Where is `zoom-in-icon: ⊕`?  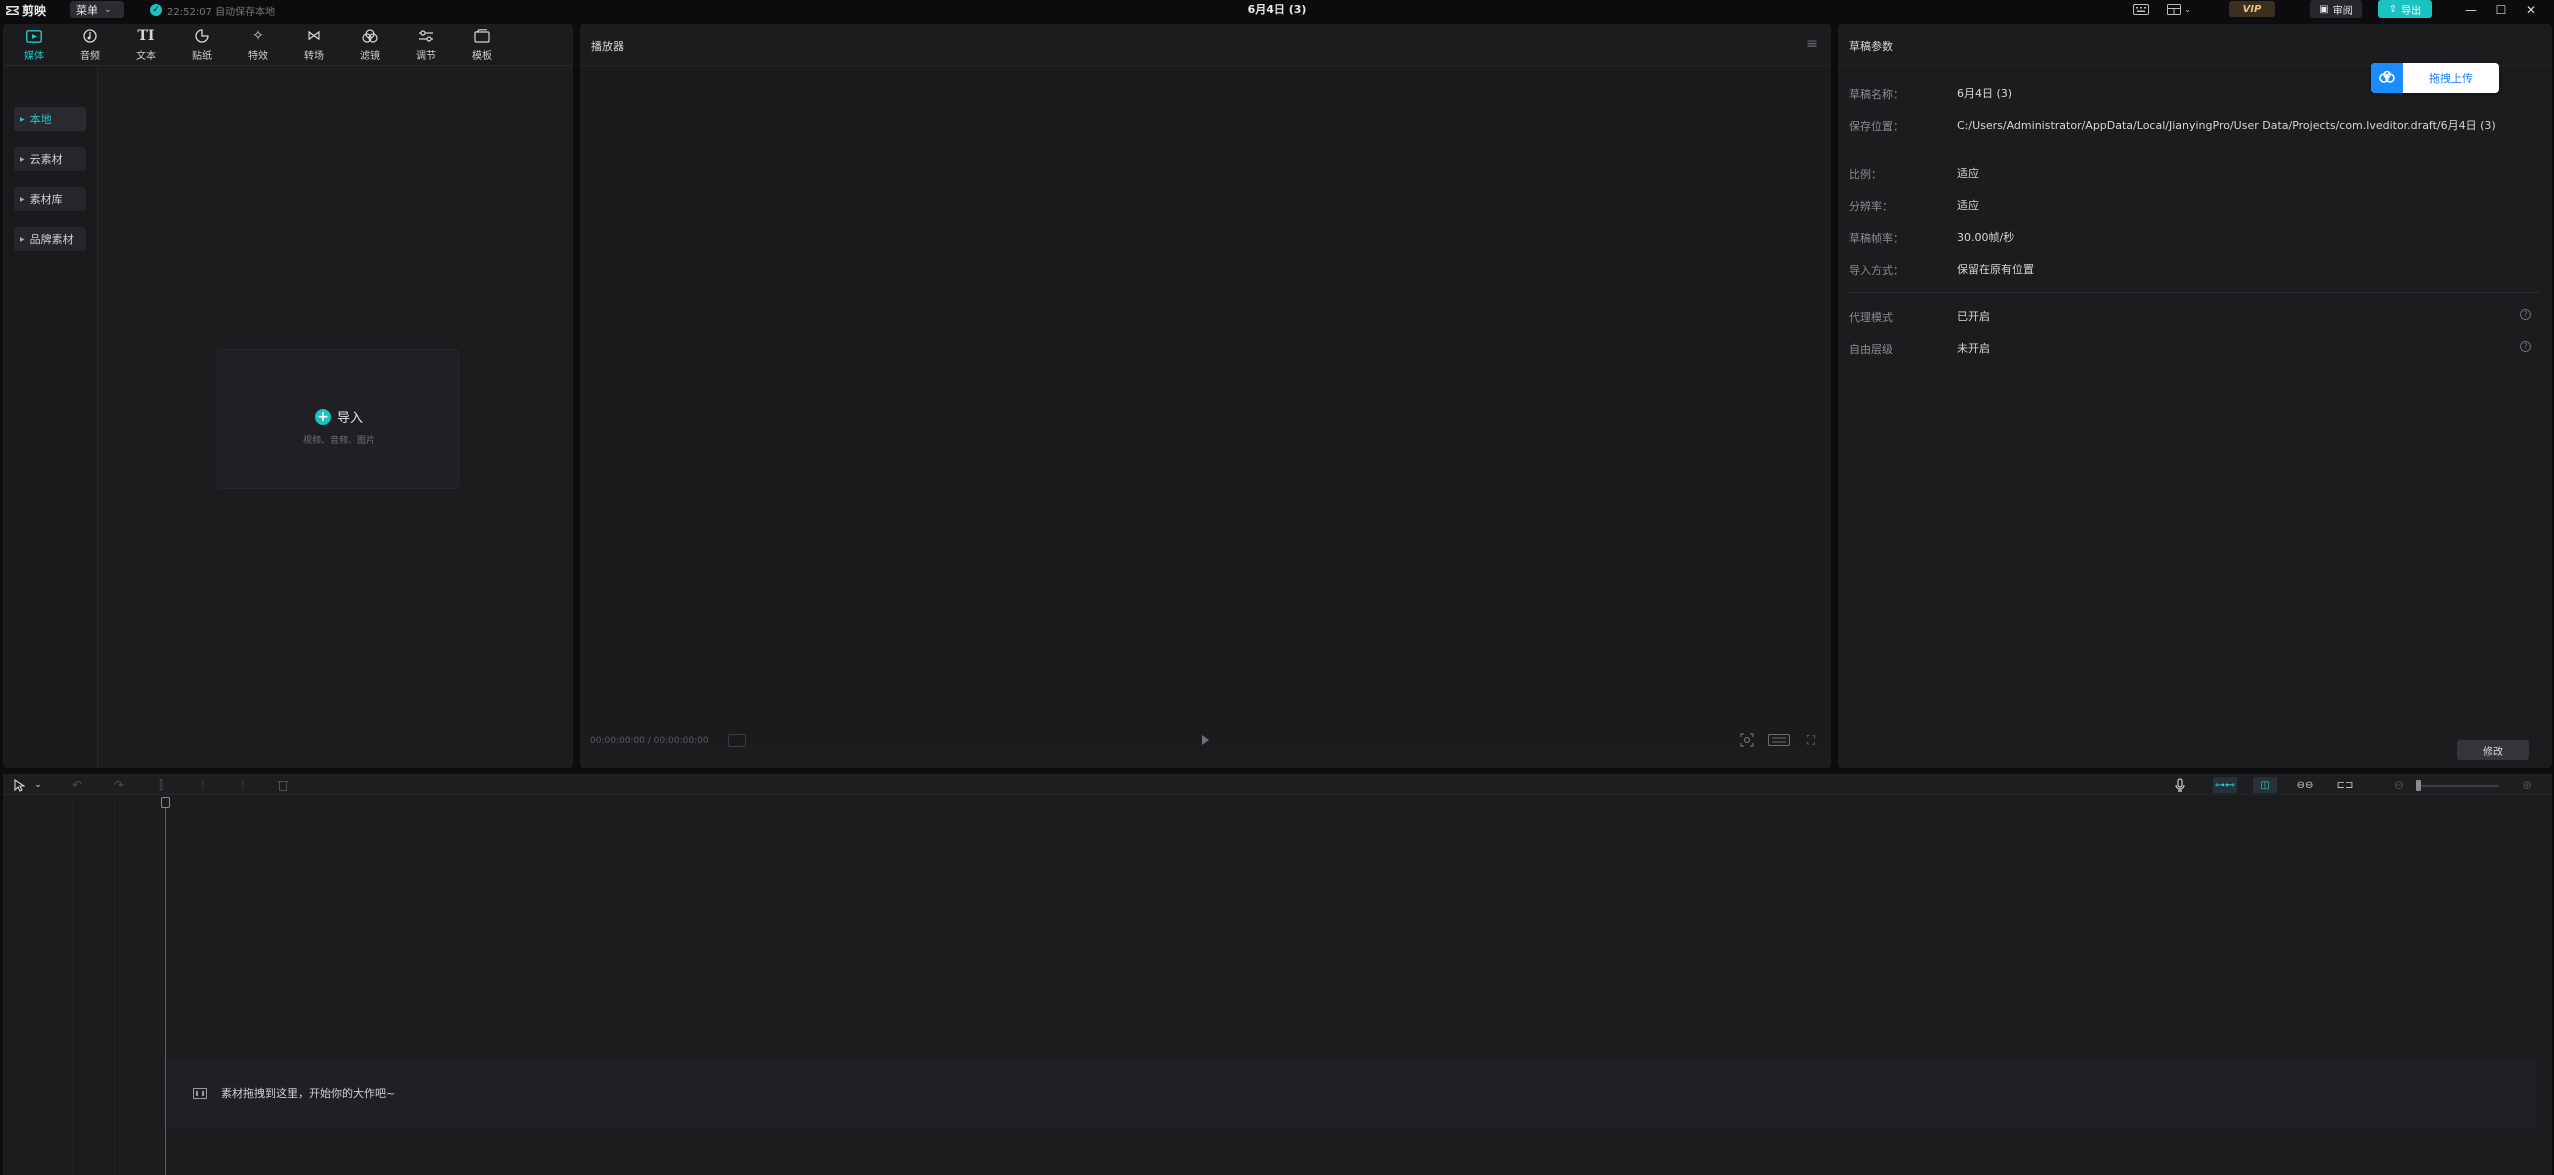
zoom-in-icon: ⊕ is located at coordinates (2527, 785).